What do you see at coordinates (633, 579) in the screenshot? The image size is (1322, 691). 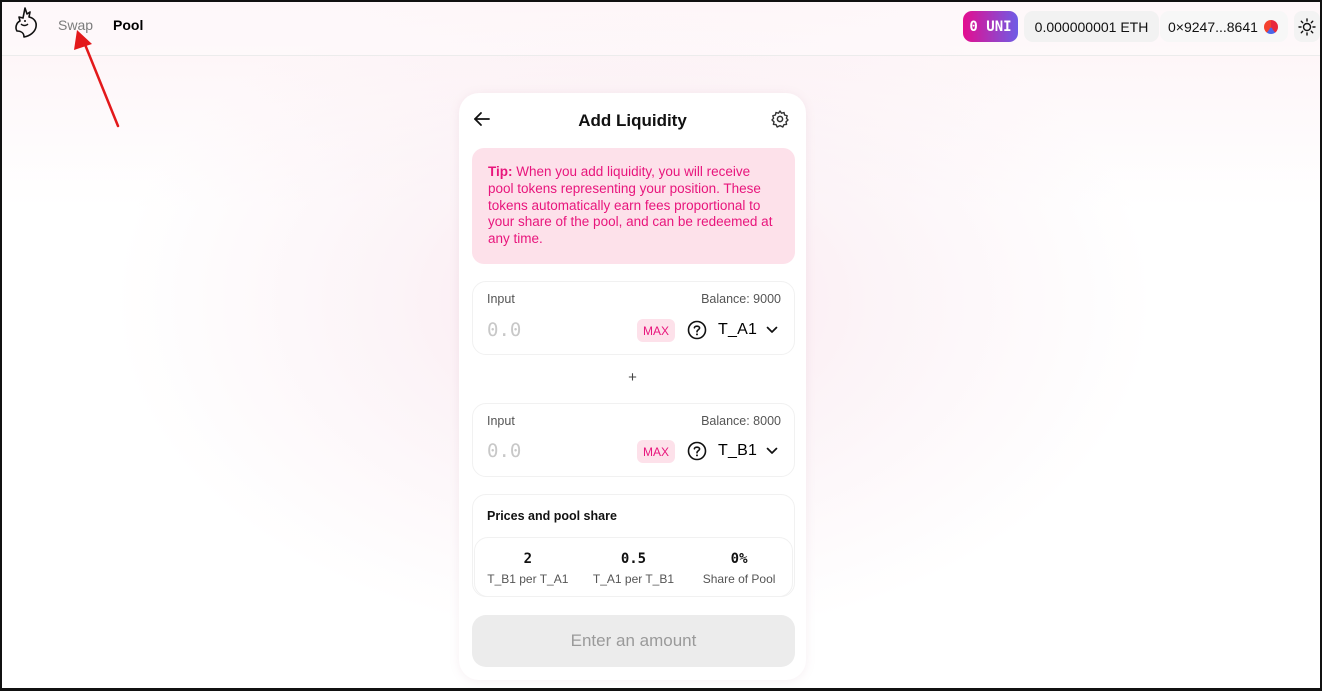 I see `price-label: T_A1 per T_B1` at bounding box center [633, 579].